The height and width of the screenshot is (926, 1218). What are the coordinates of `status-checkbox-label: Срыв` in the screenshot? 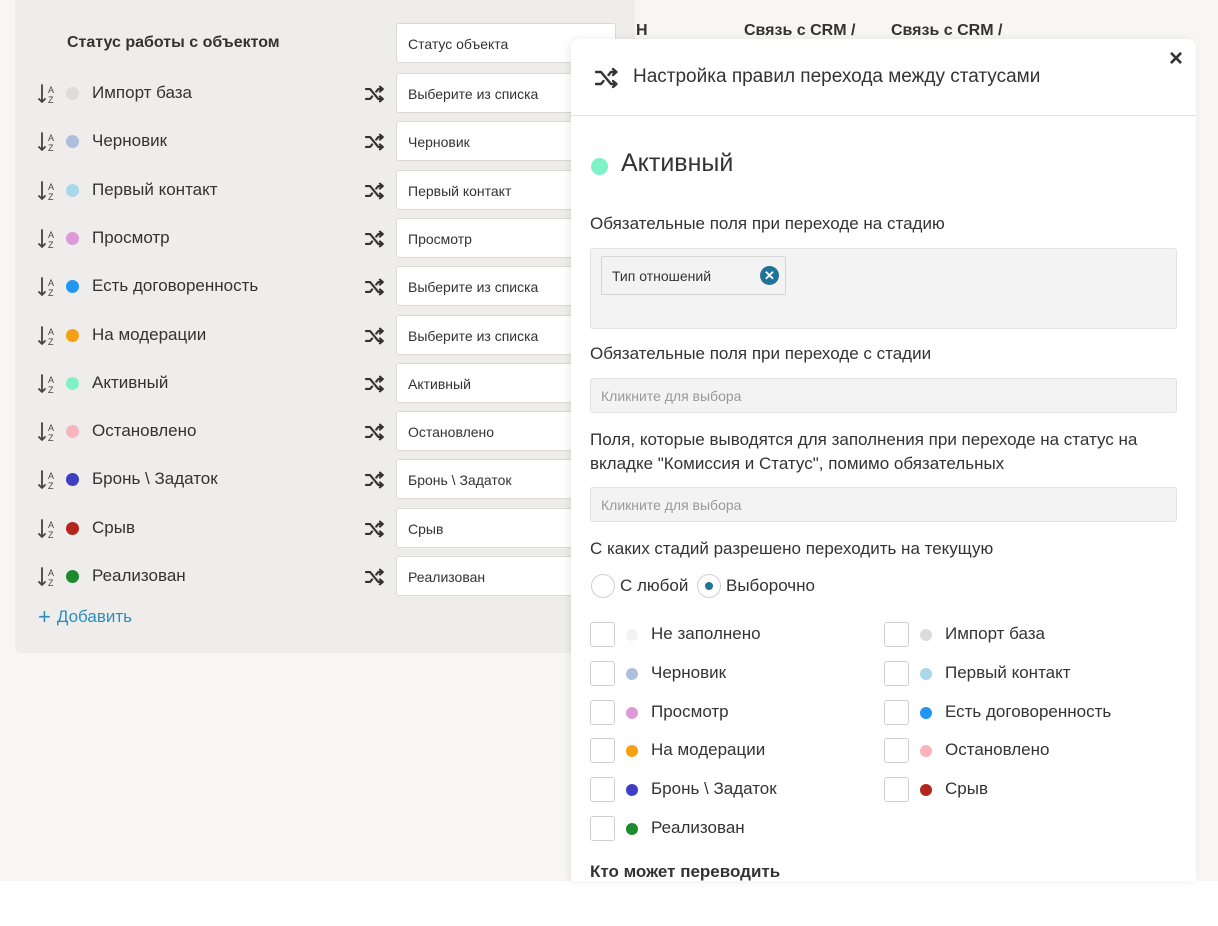 It's located at (966, 789).